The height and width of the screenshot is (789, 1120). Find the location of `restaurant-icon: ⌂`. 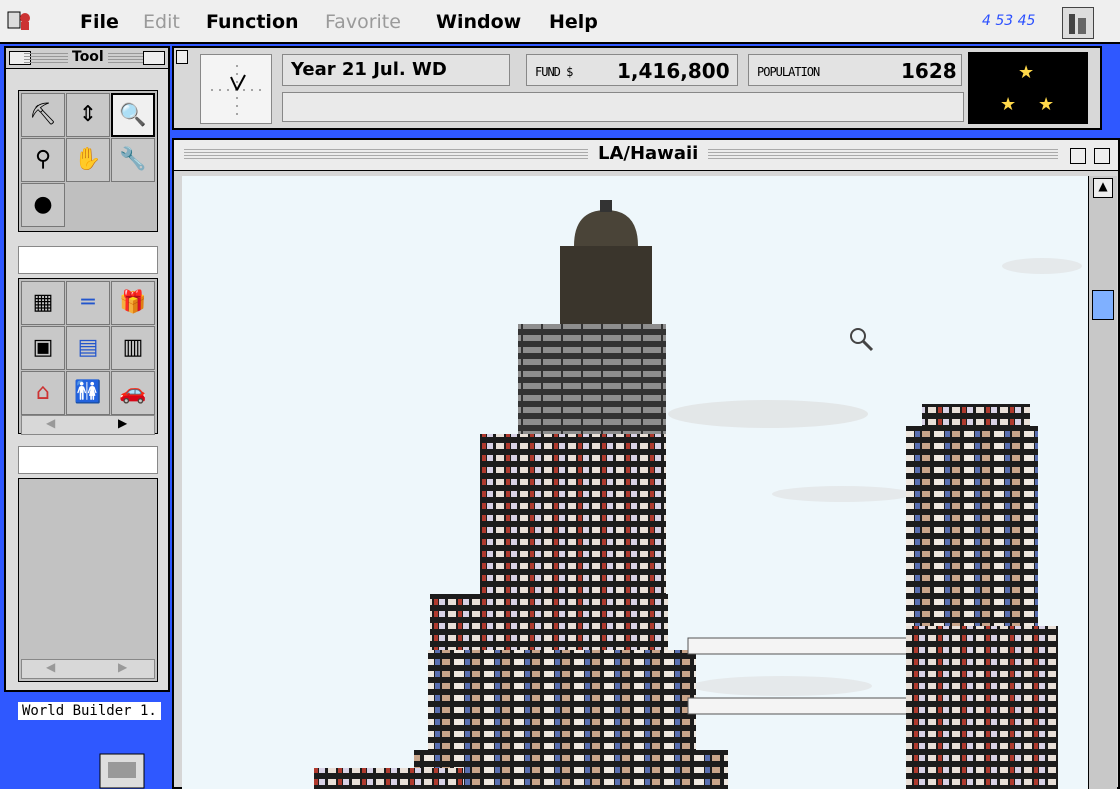

restaurant-icon: ⌂ is located at coordinates (43, 393).